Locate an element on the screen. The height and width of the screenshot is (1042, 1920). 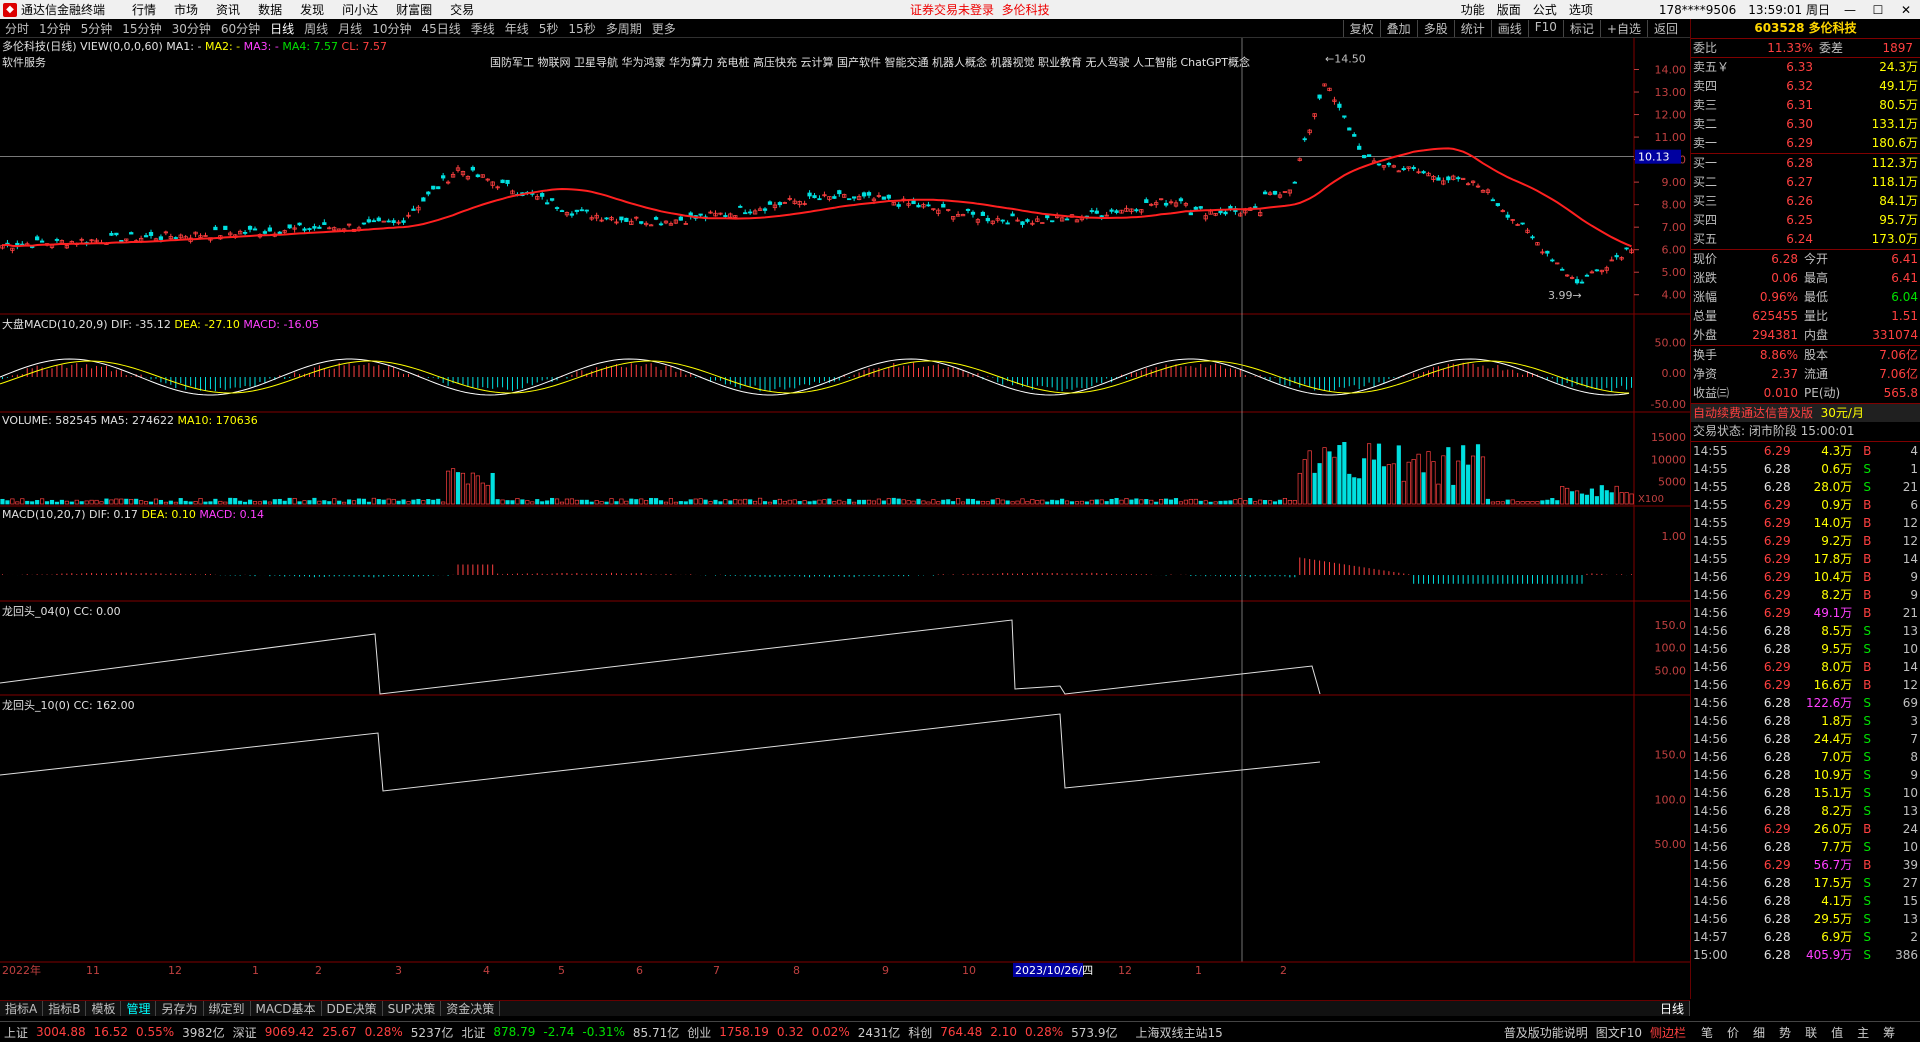
promo-row: 自动续费通达信普及版 30元/月 is located at coordinates (1805, 412).